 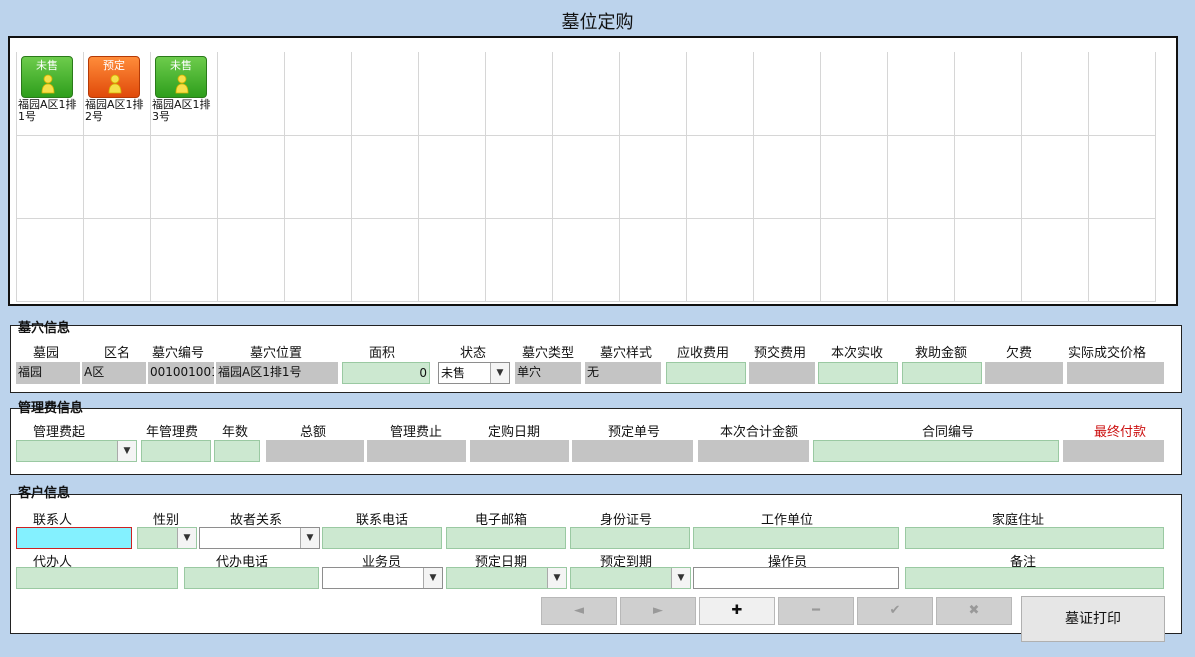 What do you see at coordinates (259, 538) in the screenshot?
I see `relation-select: ▼` at bounding box center [259, 538].